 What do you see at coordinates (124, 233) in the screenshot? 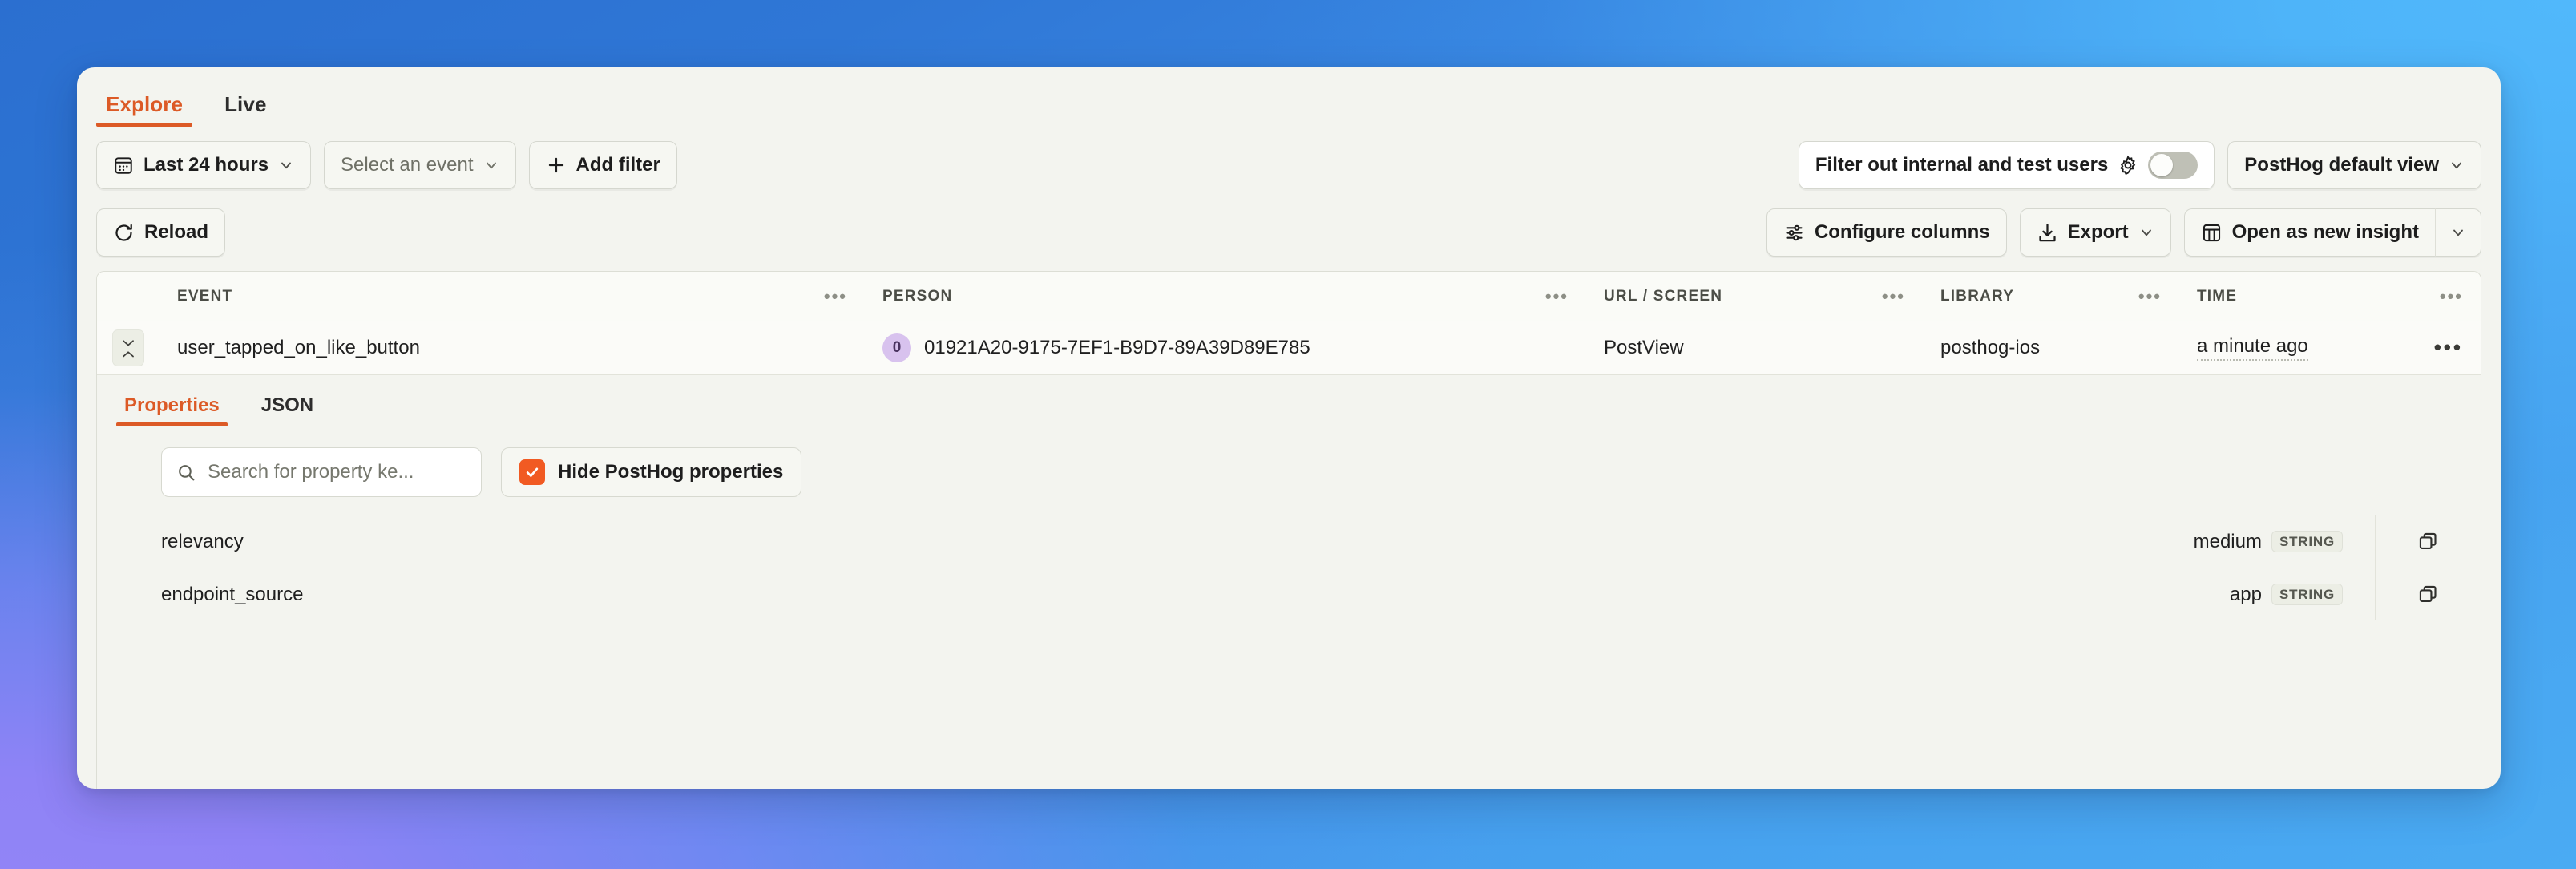
I see `refresh-icon` at bounding box center [124, 233].